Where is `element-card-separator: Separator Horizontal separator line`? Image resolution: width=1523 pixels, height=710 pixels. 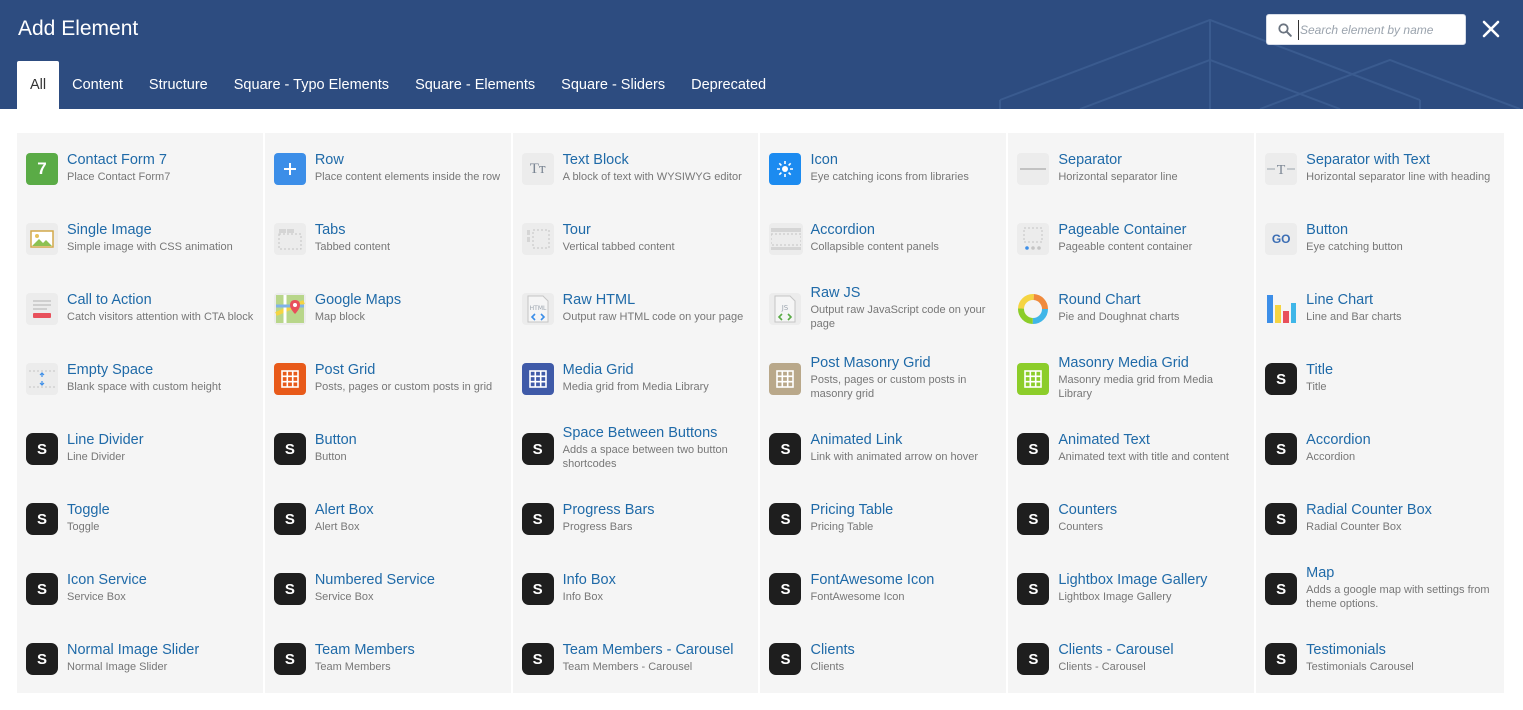
element-card-separator: Separator Horizontal separator line is located at coordinates (1132, 168).